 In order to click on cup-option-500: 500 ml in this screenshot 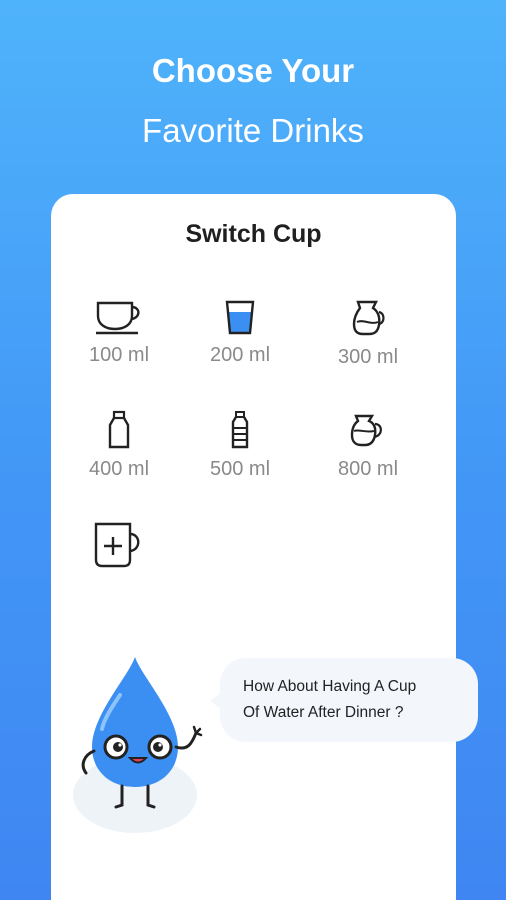, I will do `click(240, 445)`.